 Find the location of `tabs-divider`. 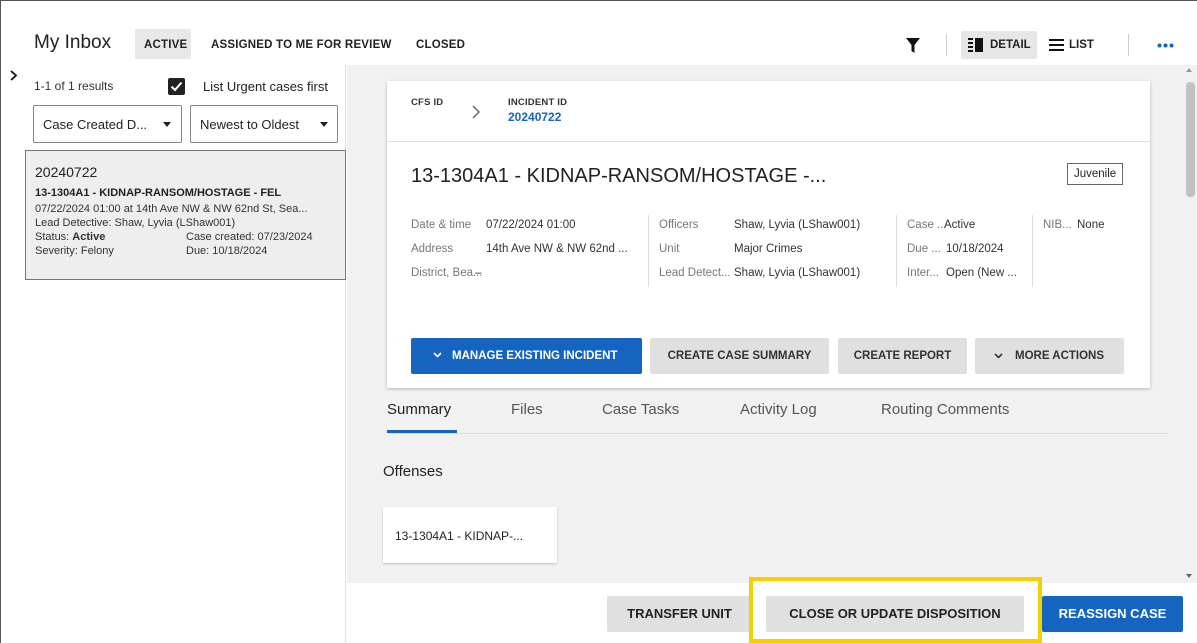

tabs-divider is located at coordinates (777, 433).